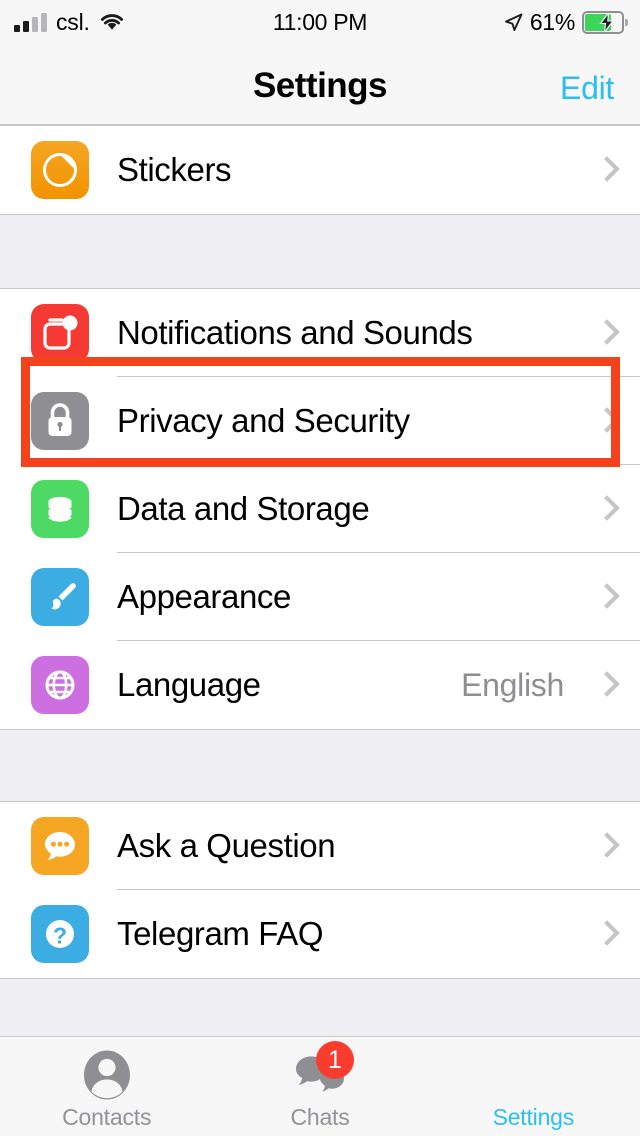 This screenshot has width=640, height=1136. I want to click on tab-contacts: Contacts, so click(106, 1086).